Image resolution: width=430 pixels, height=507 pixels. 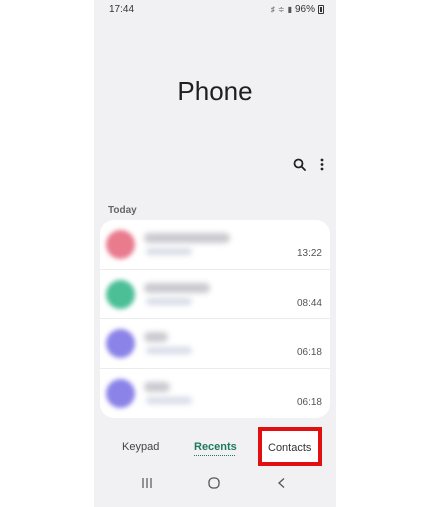 I want to click on call-row: 13:22, so click(x=215, y=245).